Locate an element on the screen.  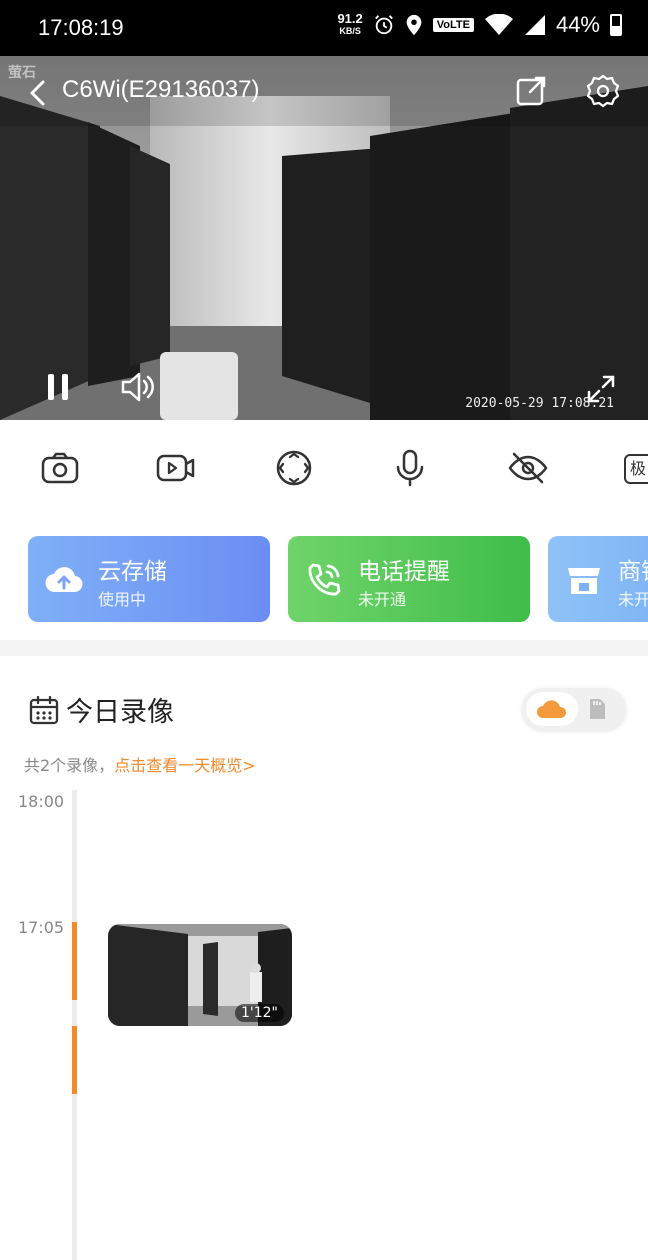
card-subtitle: 未开 is located at coordinates (633, 599).